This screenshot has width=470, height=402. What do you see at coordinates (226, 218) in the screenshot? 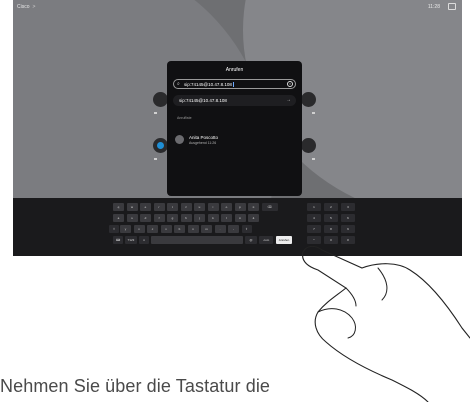
I see `key-l: l` at bounding box center [226, 218].